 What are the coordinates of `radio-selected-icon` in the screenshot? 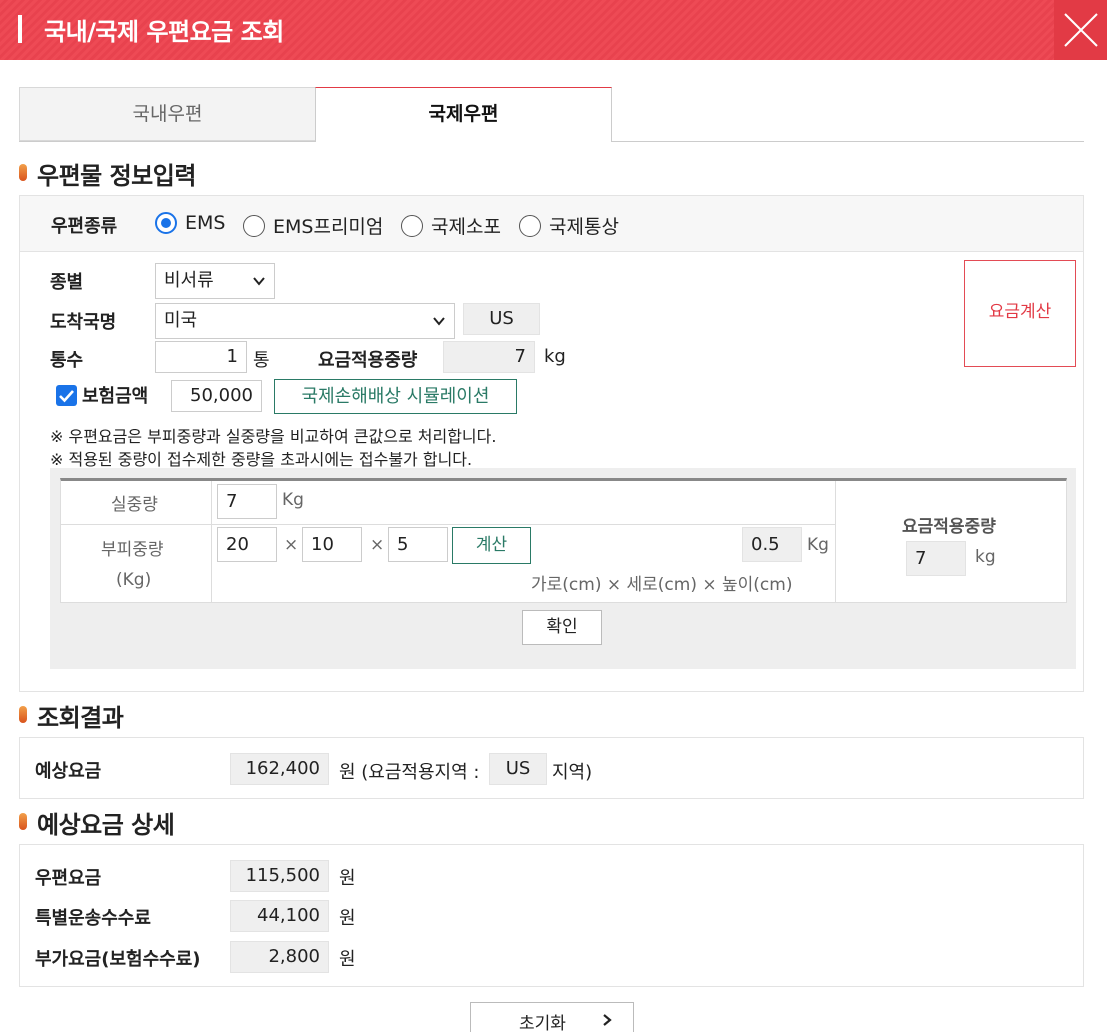 It's located at (166, 223).